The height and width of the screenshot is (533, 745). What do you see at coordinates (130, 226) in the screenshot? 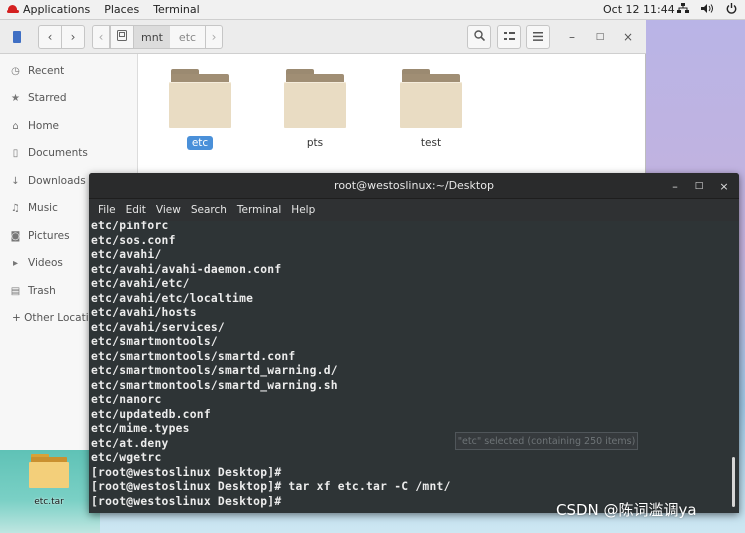
I see `terminal-line: etc/pinforc` at bounding box center [130, 226].